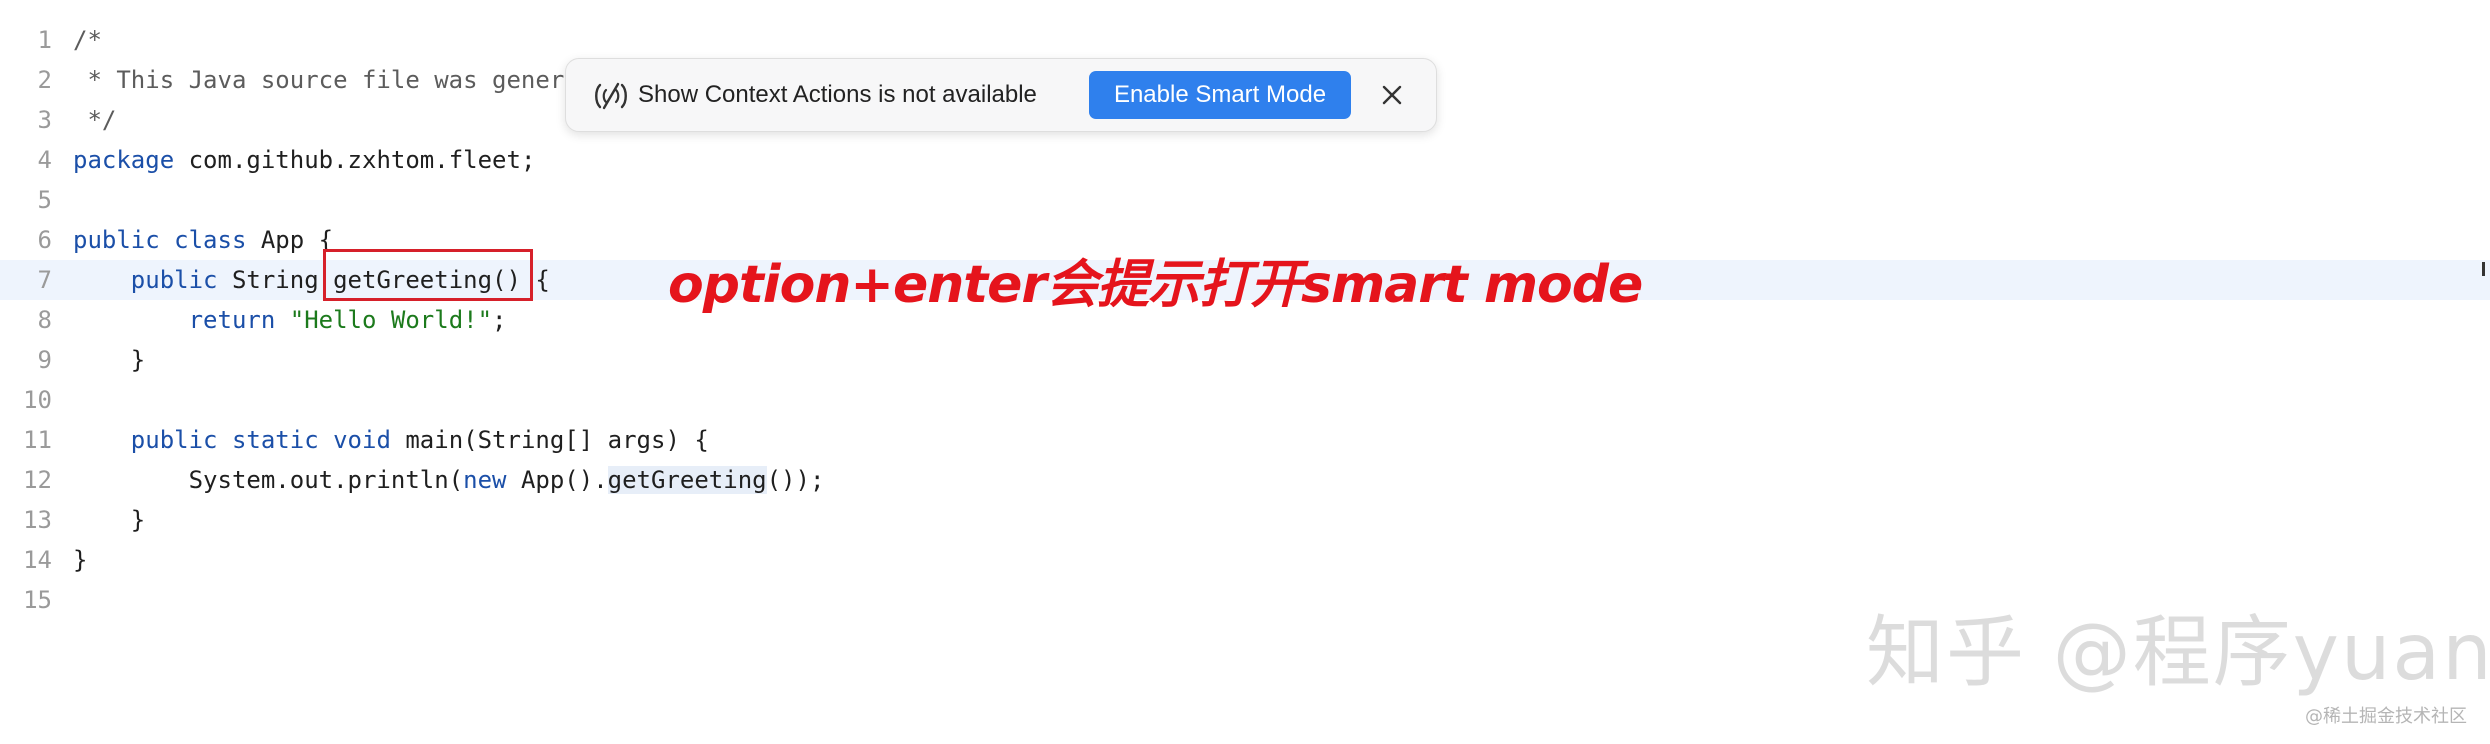 This screenshot has height=744, width=2490. I want to click on line-number: 10, so click(37, 400).